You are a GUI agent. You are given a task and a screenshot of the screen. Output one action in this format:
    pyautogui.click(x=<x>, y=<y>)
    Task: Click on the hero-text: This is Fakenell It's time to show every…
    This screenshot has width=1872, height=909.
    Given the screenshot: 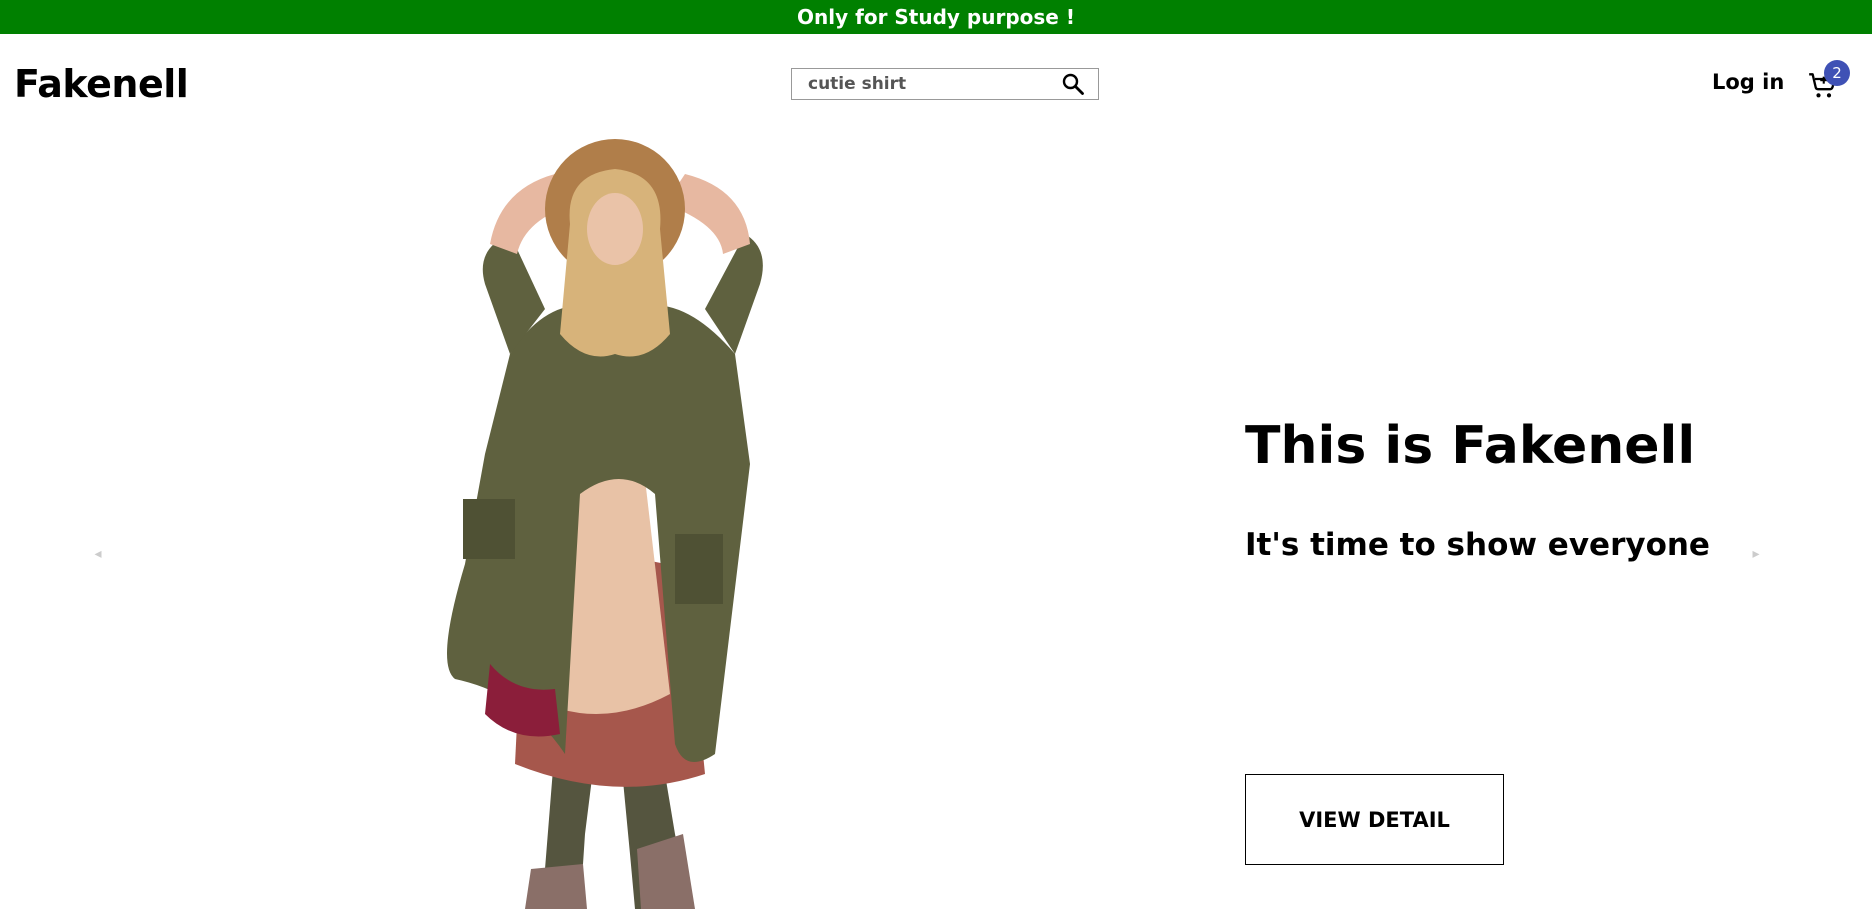 What is the action you would take?
    pyautogui.click(x=1477, y=640)
    